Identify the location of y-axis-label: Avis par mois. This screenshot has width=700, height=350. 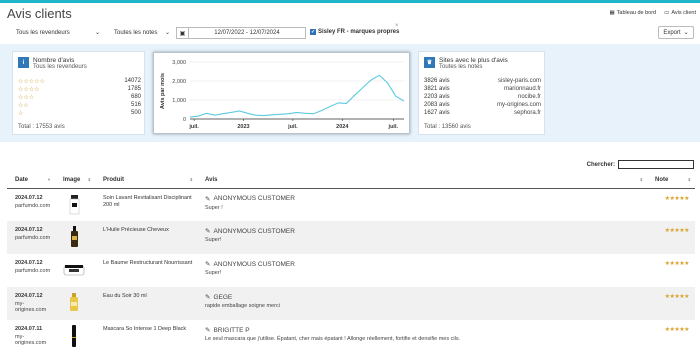
(163, 91).